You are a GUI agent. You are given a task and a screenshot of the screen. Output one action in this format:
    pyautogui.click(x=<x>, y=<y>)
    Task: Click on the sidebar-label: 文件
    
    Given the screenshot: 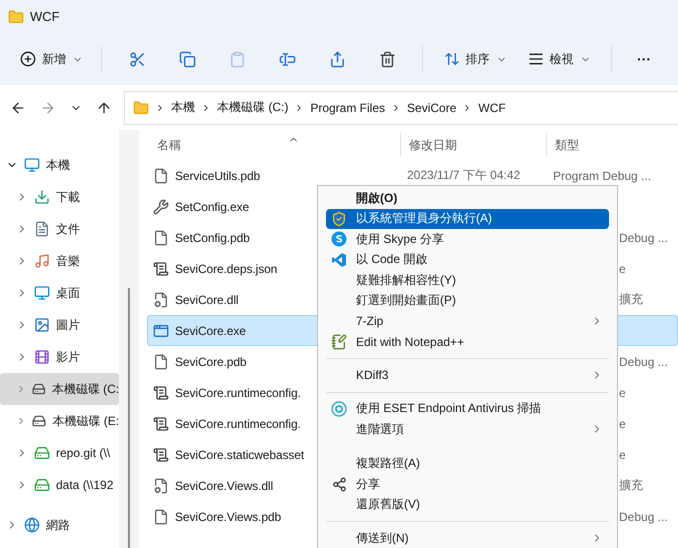 What is the action you would take?
    pyautogui.click(x=68, y=229)
    